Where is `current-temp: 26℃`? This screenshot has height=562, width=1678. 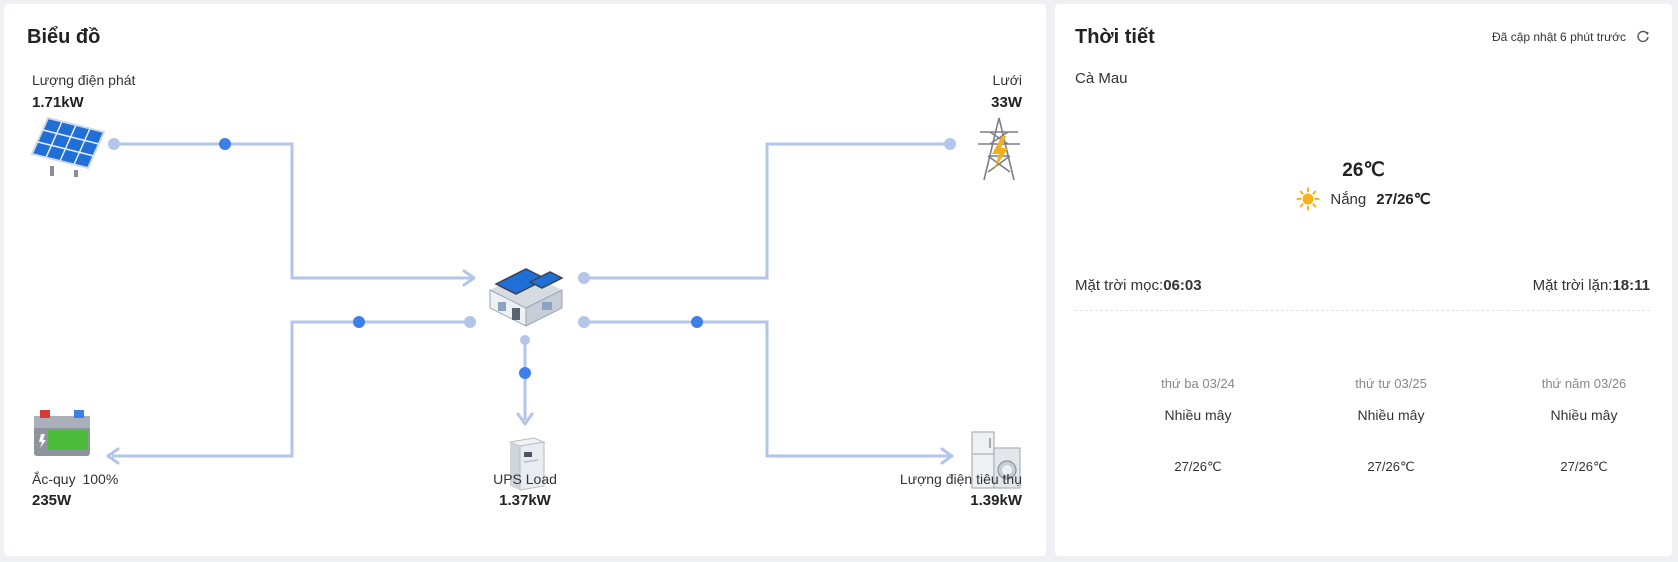
current-temp: 26℃ is located at coordinates (1363, 170).